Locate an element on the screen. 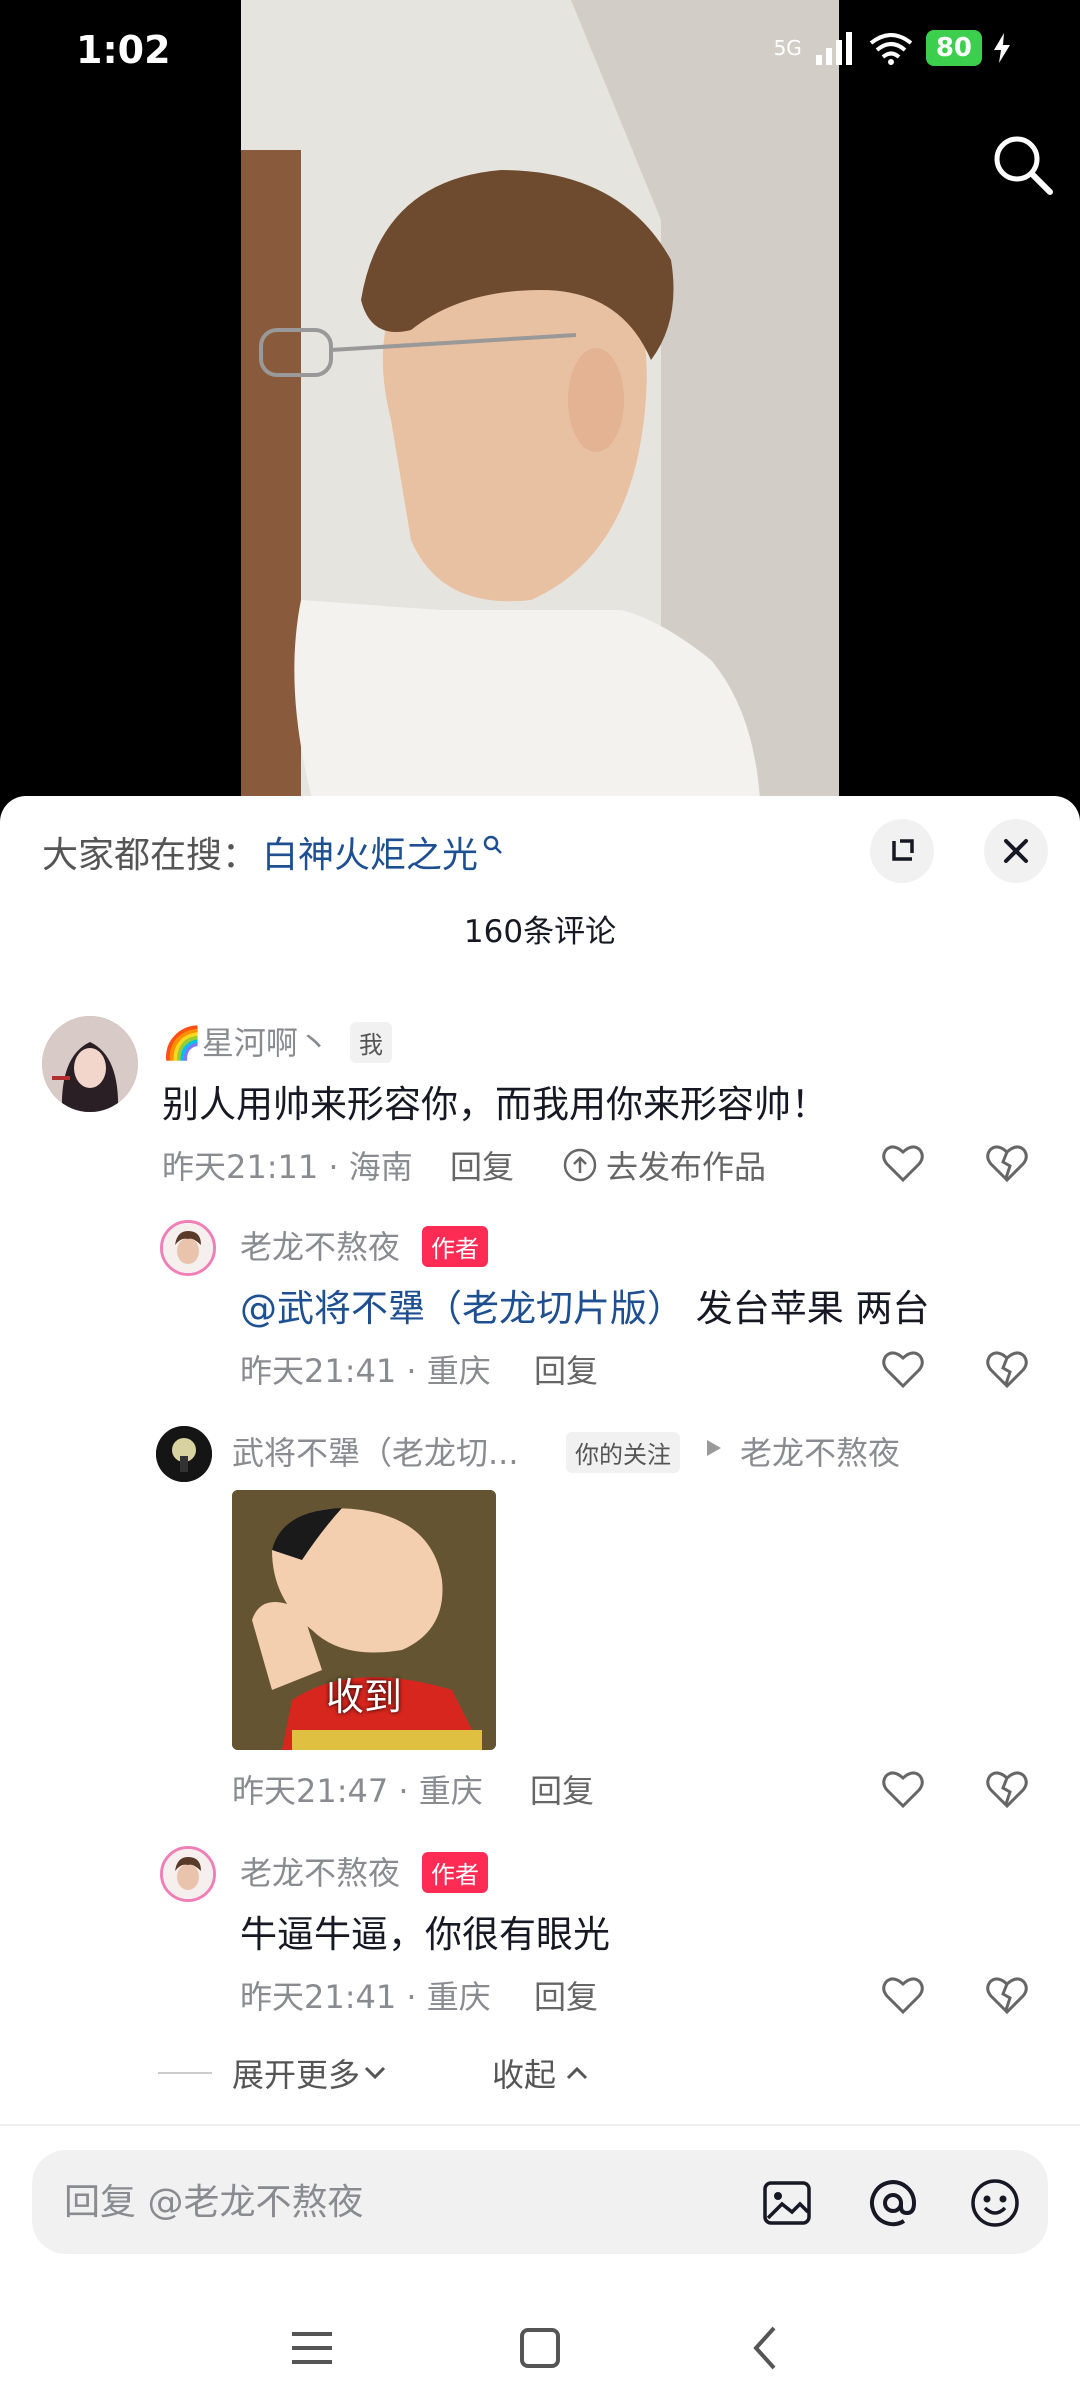 The image size is (1080, 2400). menu-icon is located at coordinates (312, 2348).